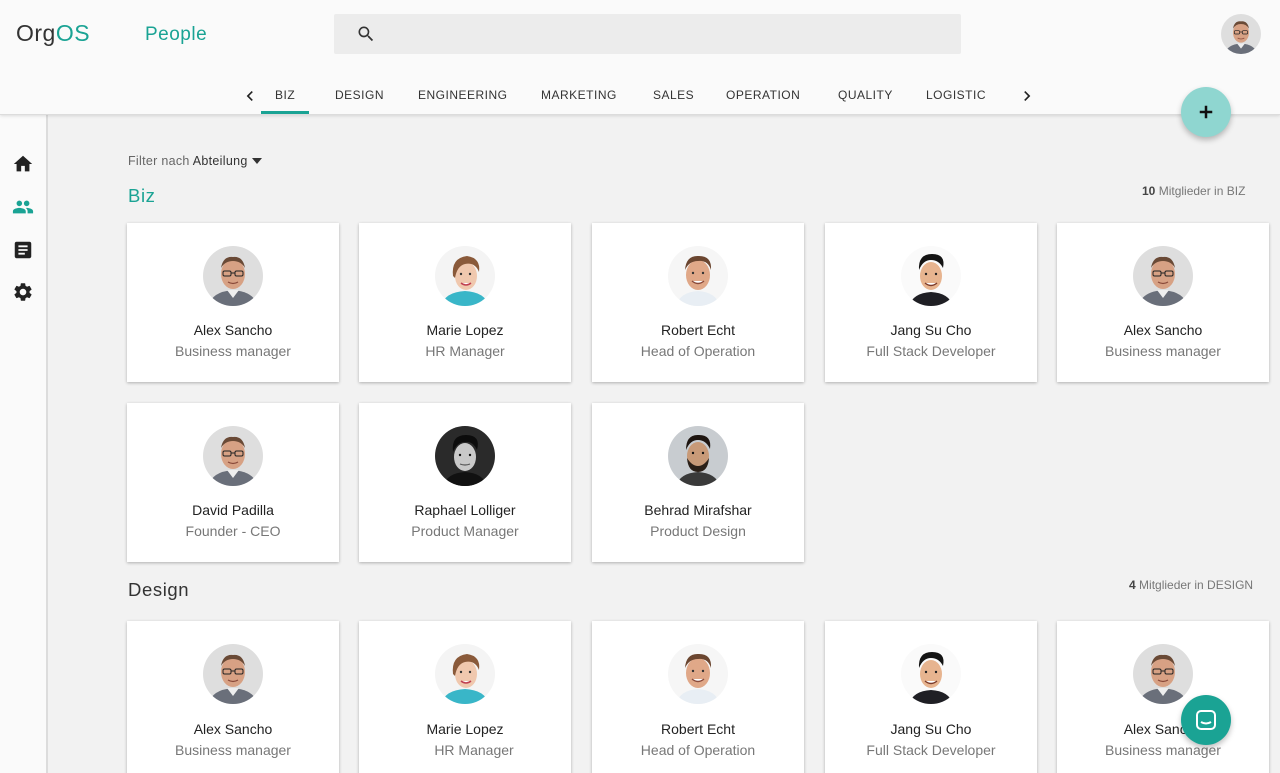 The image size is (1280, 773). Describe the element at coordinates (956, 95) in the screenshot. I see `tab-logistic: LOGISTIC` at that location.